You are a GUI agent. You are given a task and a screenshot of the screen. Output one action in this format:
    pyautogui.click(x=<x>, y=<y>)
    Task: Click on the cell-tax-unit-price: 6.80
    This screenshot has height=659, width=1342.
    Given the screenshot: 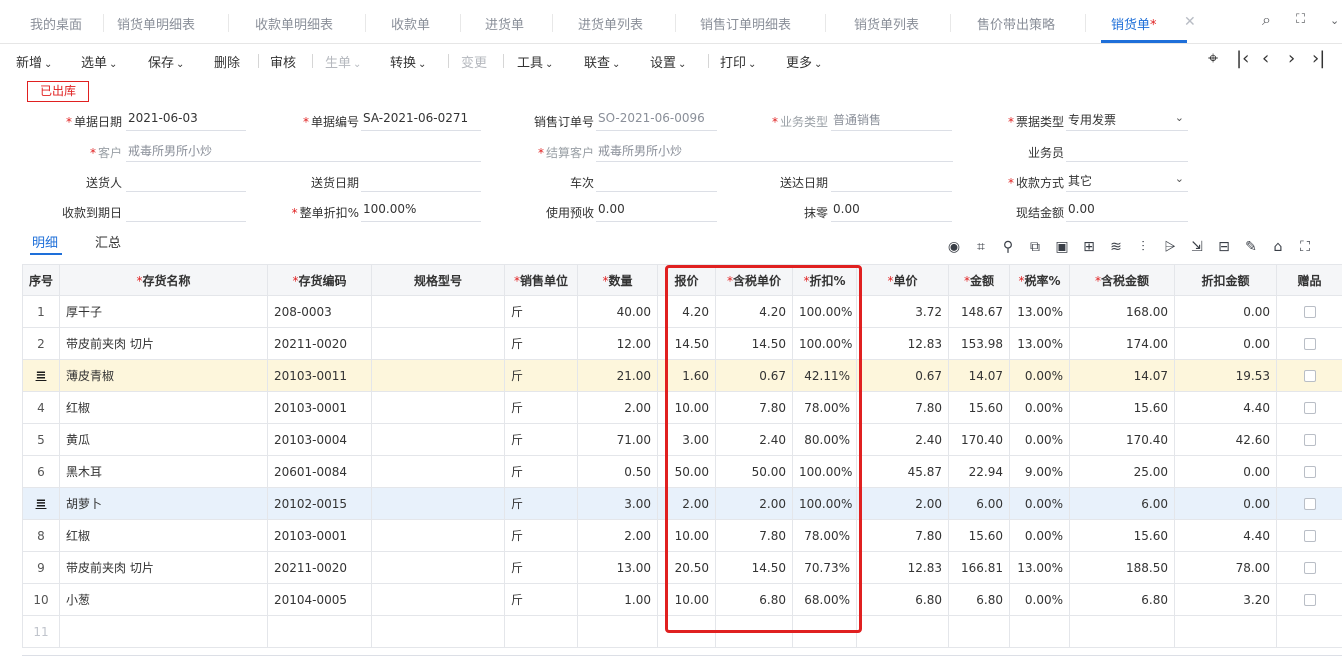 What is the action you would take?
    pyautogui.click(x=754, y=599)
    